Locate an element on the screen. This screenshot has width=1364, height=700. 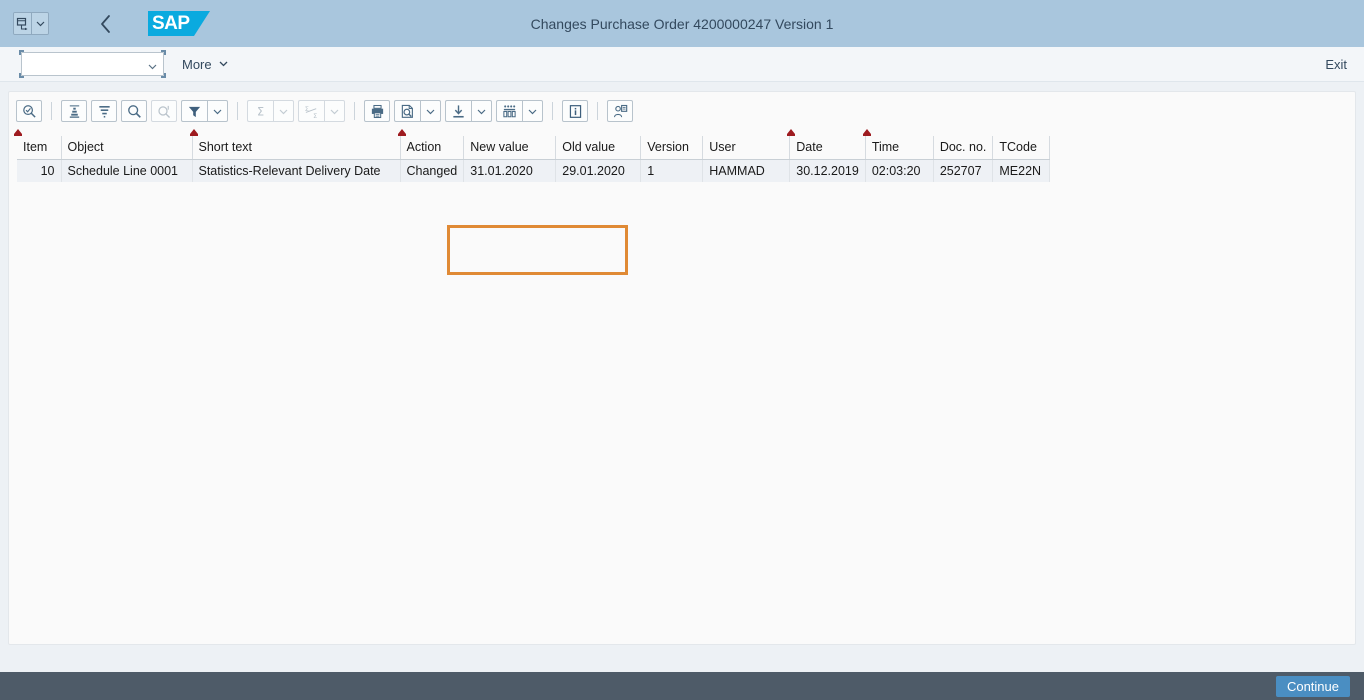
layout-icon is located at coordinates (509, 111).